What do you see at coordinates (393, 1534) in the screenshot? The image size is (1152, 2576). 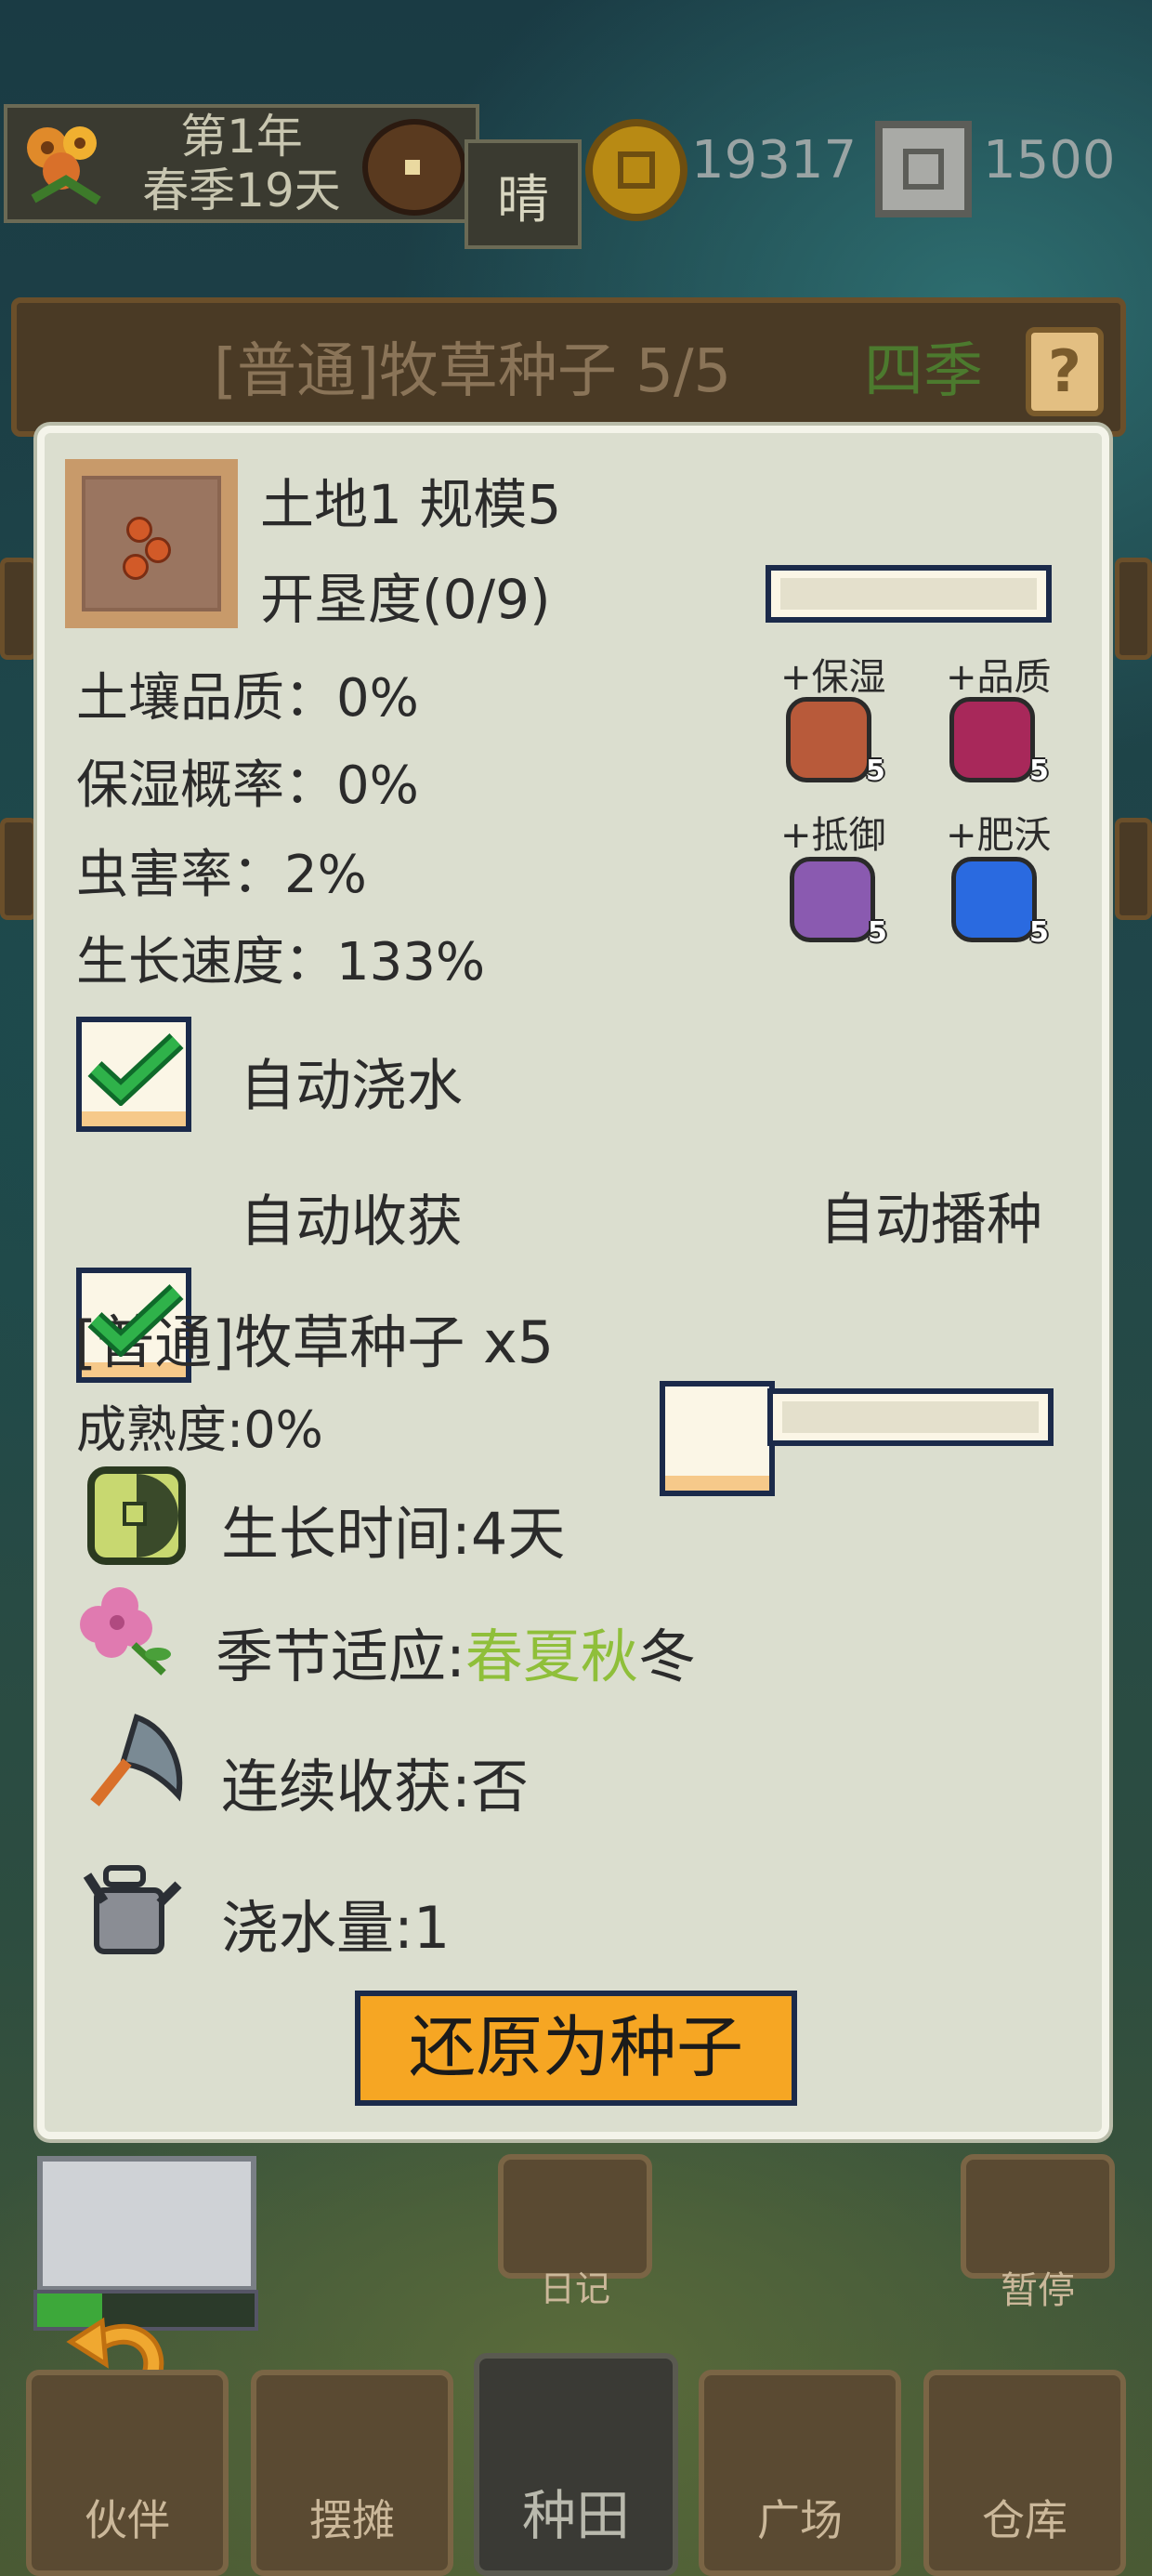 I see `growth-time-label: 生长时间:4天` at bounding box center [393, 1534].